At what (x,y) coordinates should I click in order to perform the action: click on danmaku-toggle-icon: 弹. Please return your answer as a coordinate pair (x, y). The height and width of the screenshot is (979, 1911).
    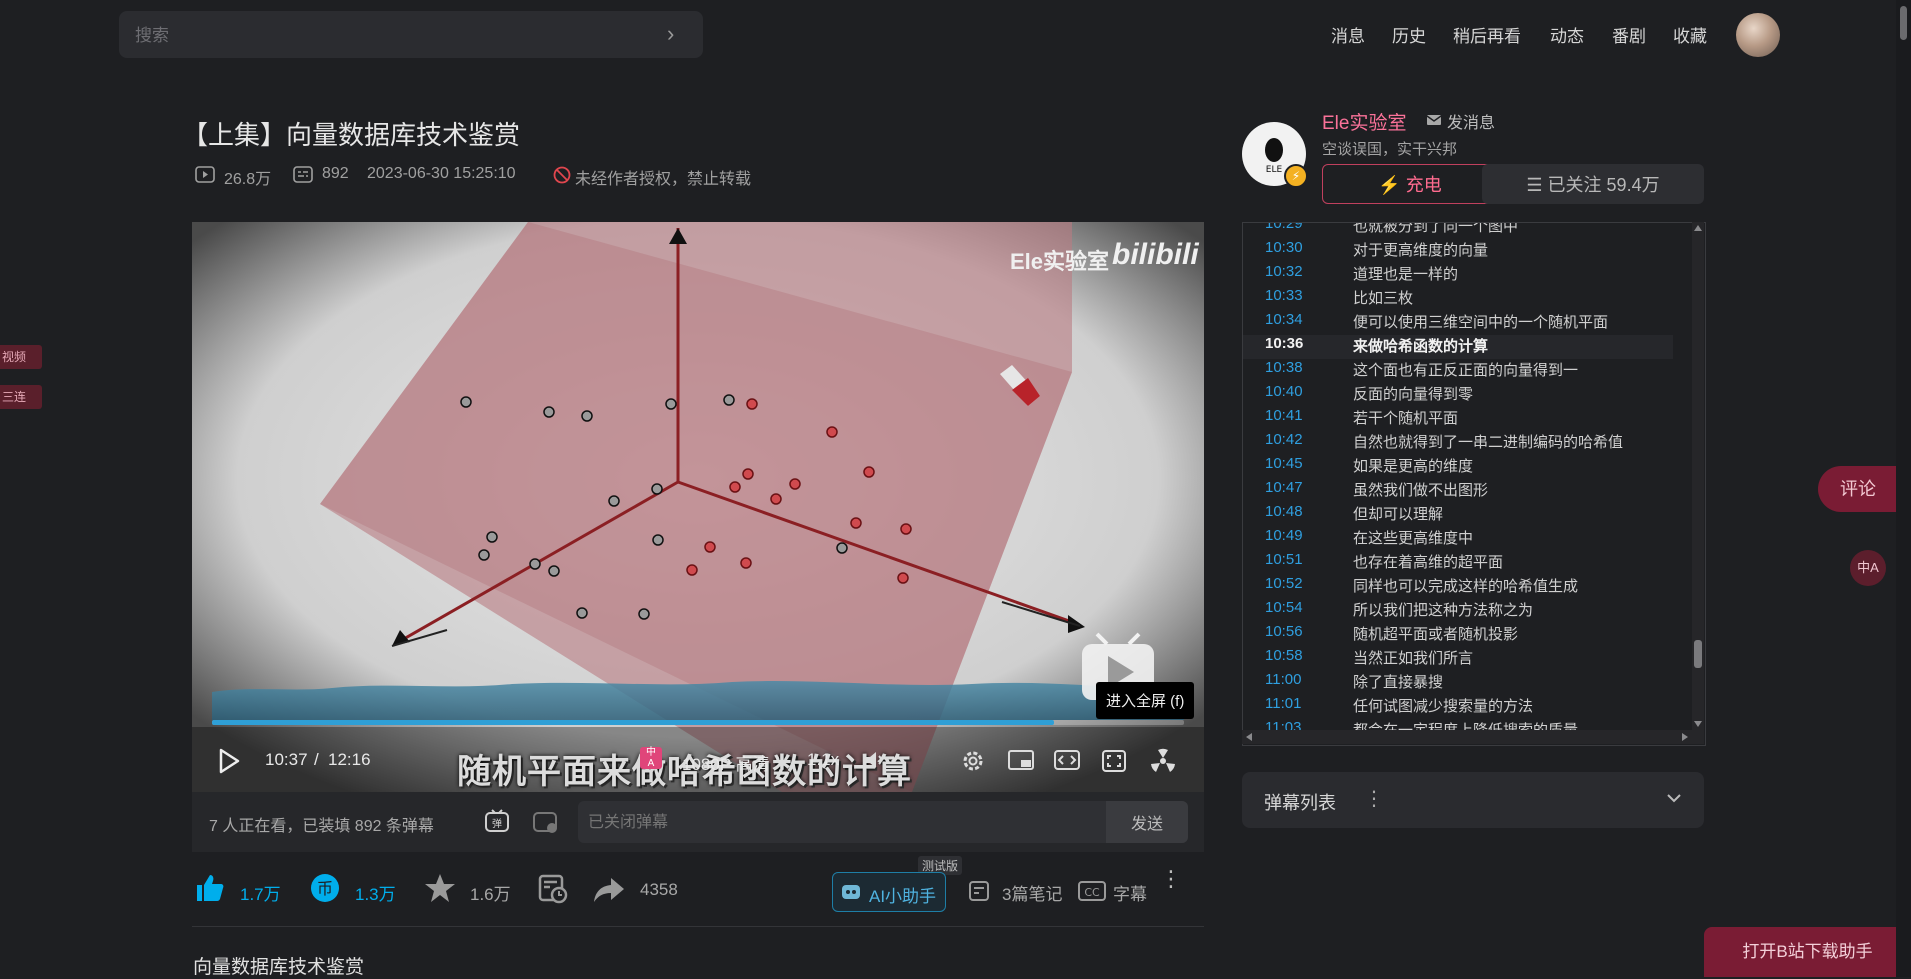
    Looking at the image, I should click on (498, 822).